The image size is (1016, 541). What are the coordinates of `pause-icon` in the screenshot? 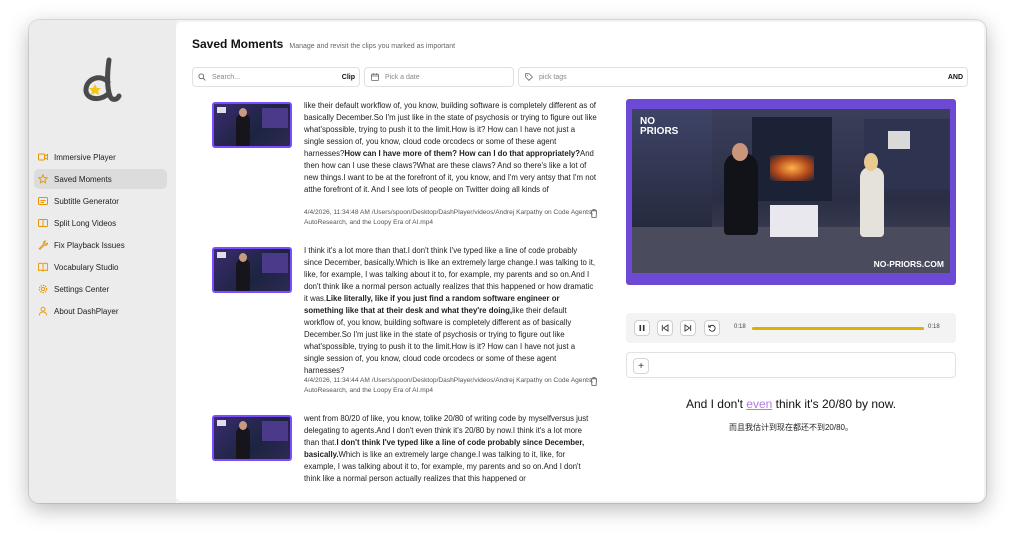 It's located at (642, 328).